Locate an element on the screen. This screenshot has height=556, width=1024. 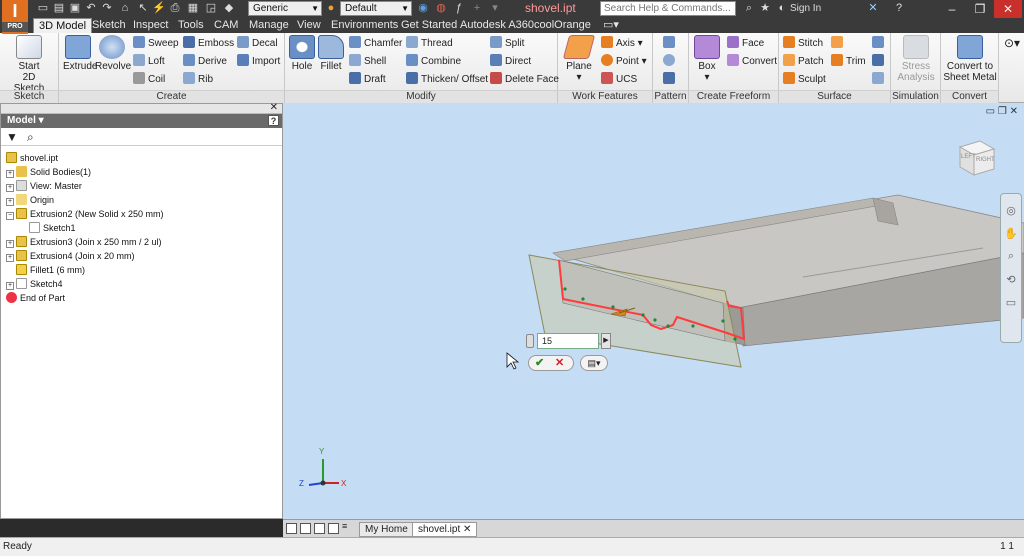
binoculars-icon: ⌕ is located at coordinates (749, 8).